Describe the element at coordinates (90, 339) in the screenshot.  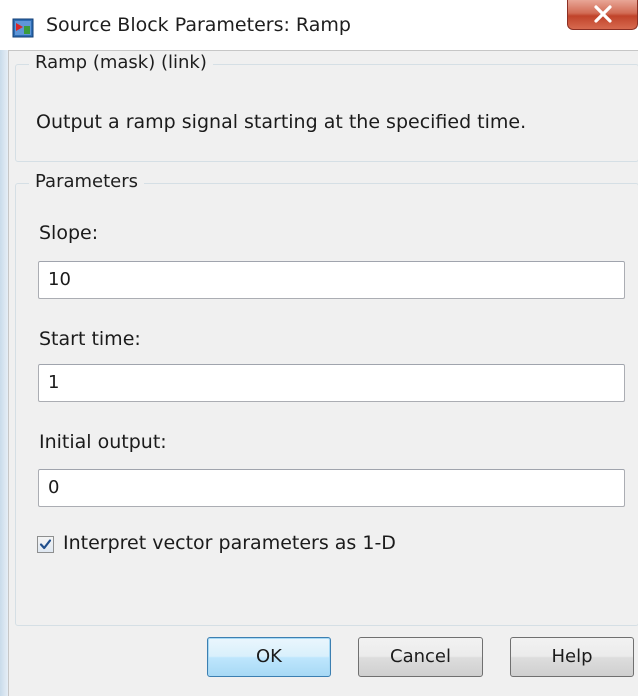
I see `start-time-label: Start time:` at that location.